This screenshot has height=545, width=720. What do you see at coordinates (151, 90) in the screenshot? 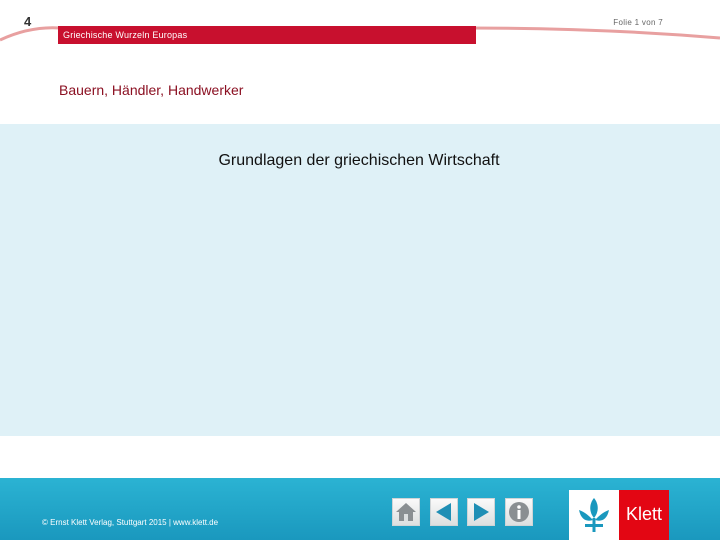
I see `slide-subtitle: Bauern, Händler, Handwerker` at bounding box center [151, 90].